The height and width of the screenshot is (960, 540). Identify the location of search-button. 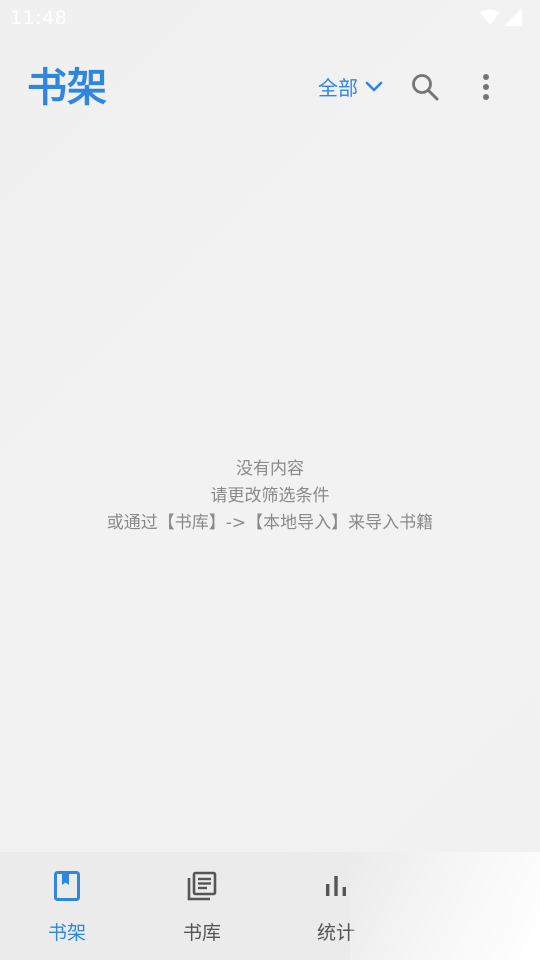
(425, 89).